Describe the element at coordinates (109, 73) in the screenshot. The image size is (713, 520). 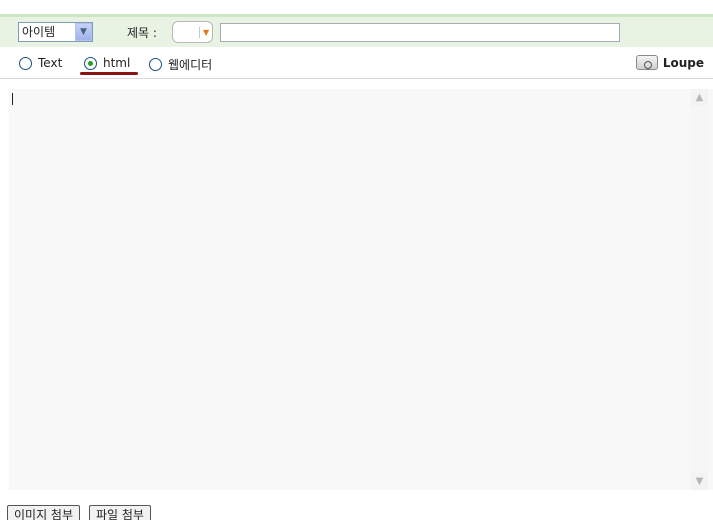
I see `selection-underline-mark` at that location.